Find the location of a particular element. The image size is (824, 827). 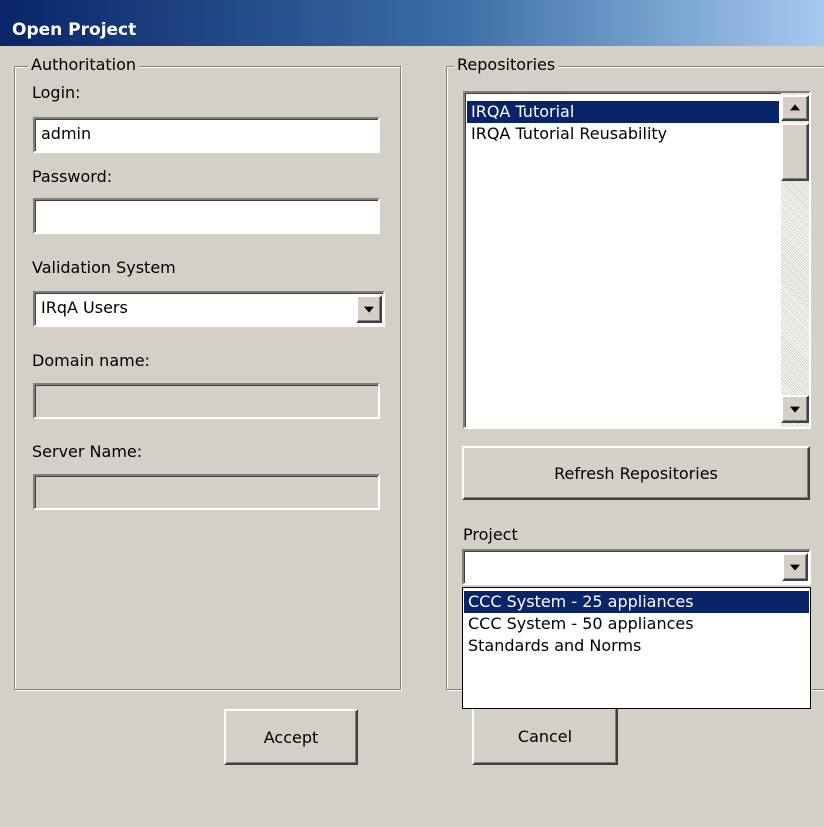

list-item: Standards and Norms is located at coordinates (636, 646).